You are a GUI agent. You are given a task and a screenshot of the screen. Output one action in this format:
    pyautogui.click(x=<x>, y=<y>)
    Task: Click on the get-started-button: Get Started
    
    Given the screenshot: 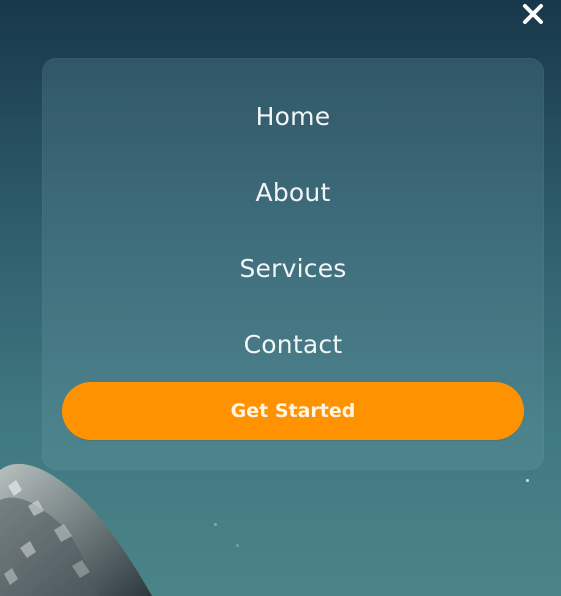 What is the action you would take?
    pyautogui.click(x=293, y=411)
    